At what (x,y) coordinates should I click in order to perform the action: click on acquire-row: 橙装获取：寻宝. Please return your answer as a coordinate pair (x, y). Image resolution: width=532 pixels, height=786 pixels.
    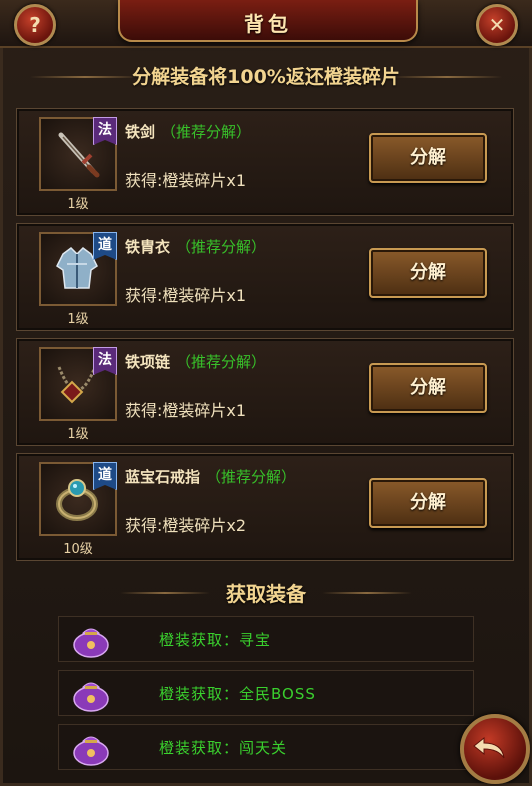
    Looking at the image, I should click on (266, 639).